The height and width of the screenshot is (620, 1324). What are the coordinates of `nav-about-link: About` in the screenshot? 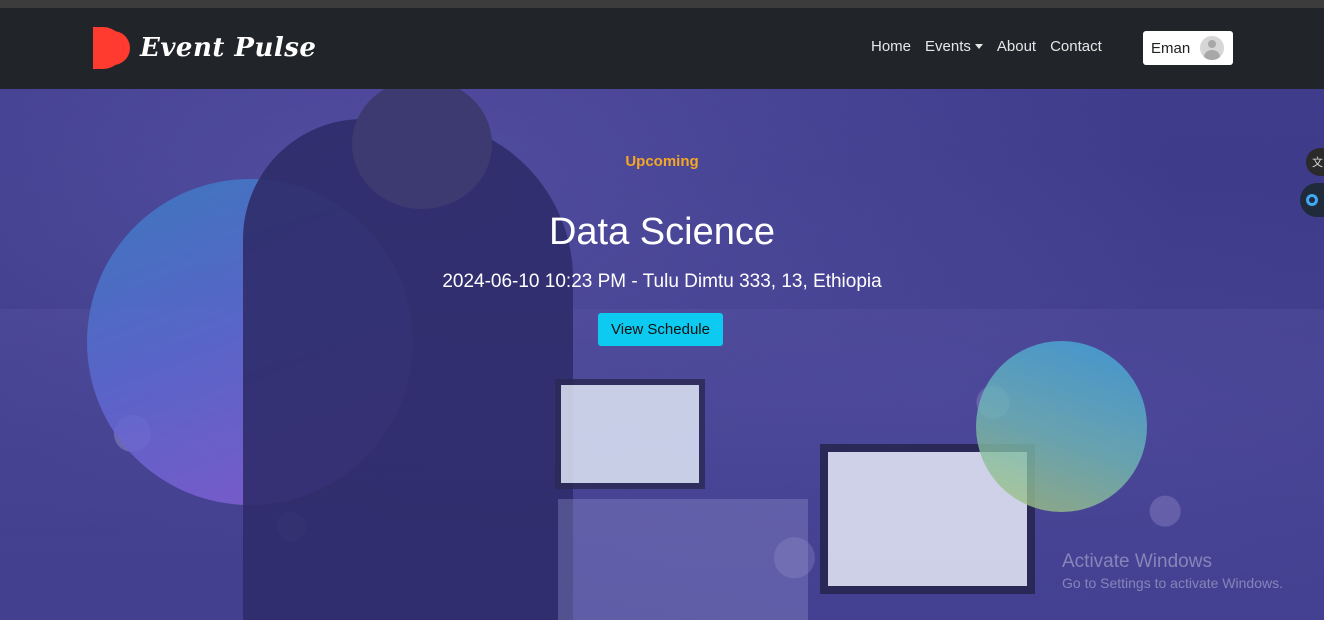 It's located at (1016, 46).